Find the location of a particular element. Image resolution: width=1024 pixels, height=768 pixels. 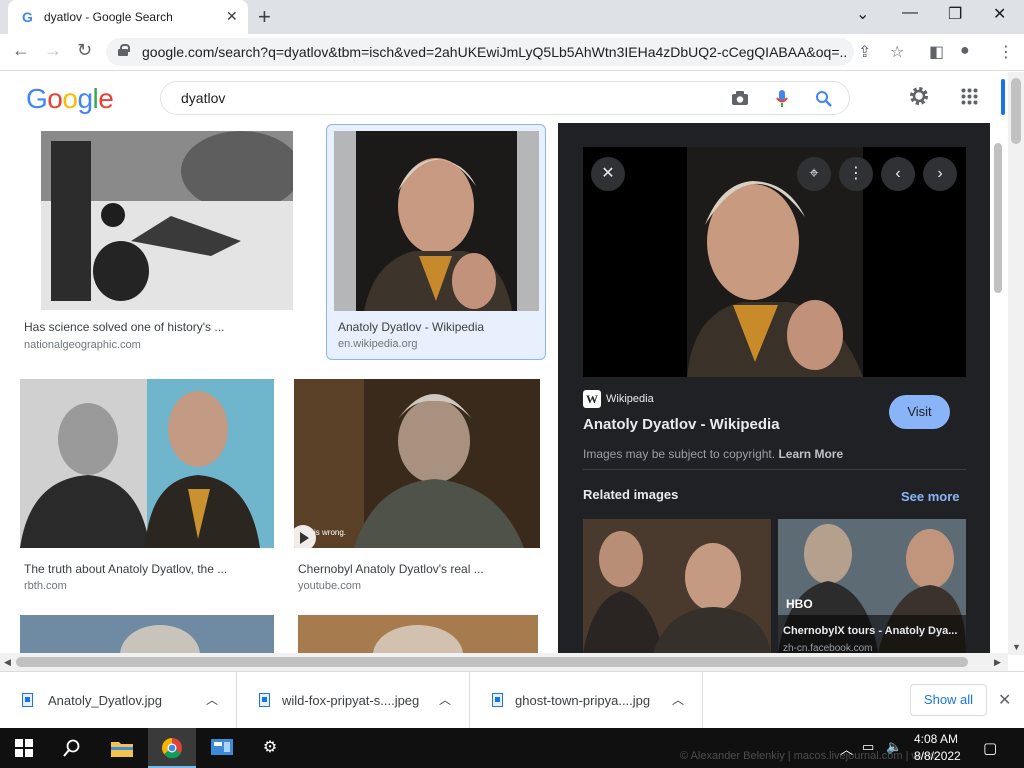

visit-button: Visit is located at coordinates (919, 412).